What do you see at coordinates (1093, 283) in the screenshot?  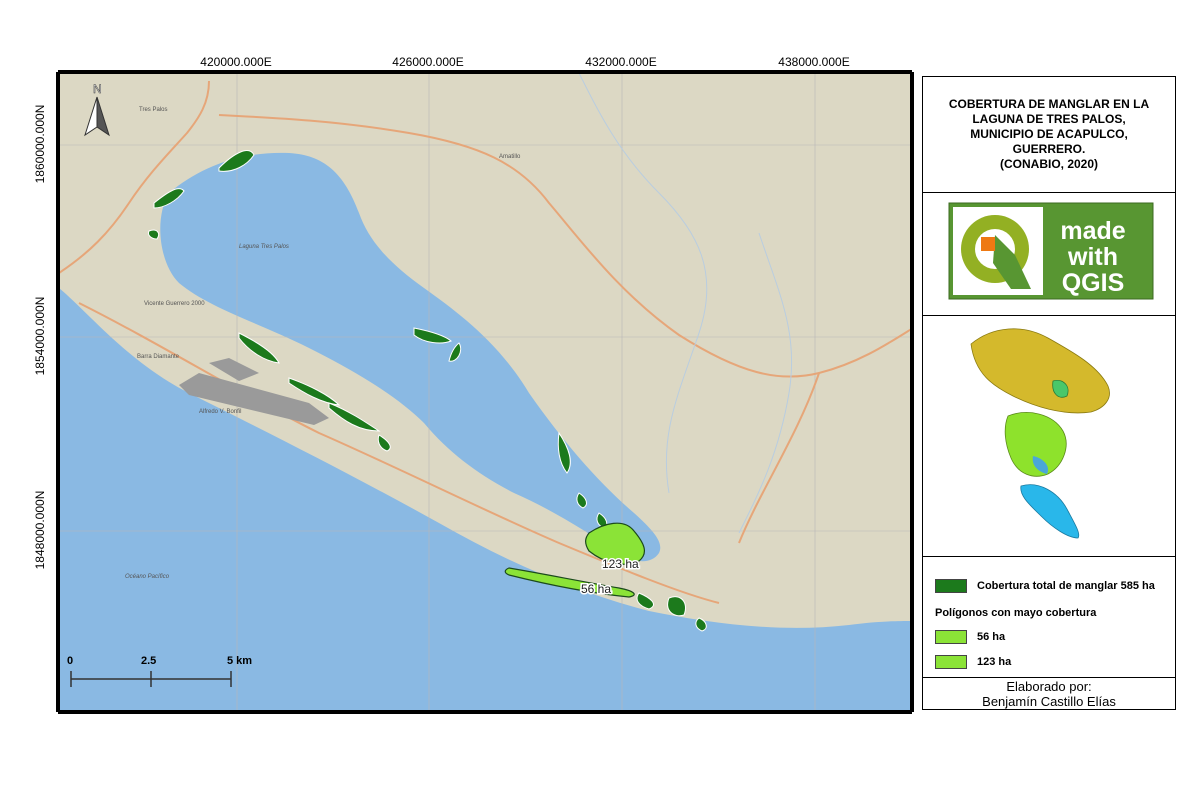 I see `logo-qgis: QGIS` at bounding box center [1093, 283].